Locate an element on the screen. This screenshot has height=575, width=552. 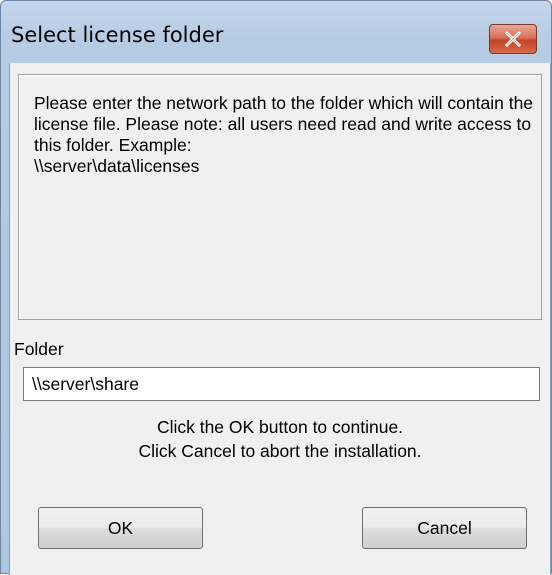
cancel-button: Cancel is located at coordinates (444, 528).